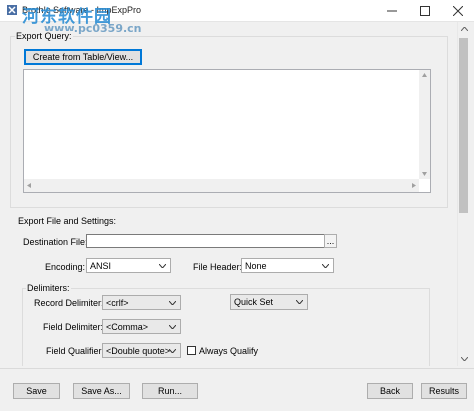  What do you see at coordinates (12, 10) in the screenshot?
I see `app-icon` at bounding box center [12, 10].